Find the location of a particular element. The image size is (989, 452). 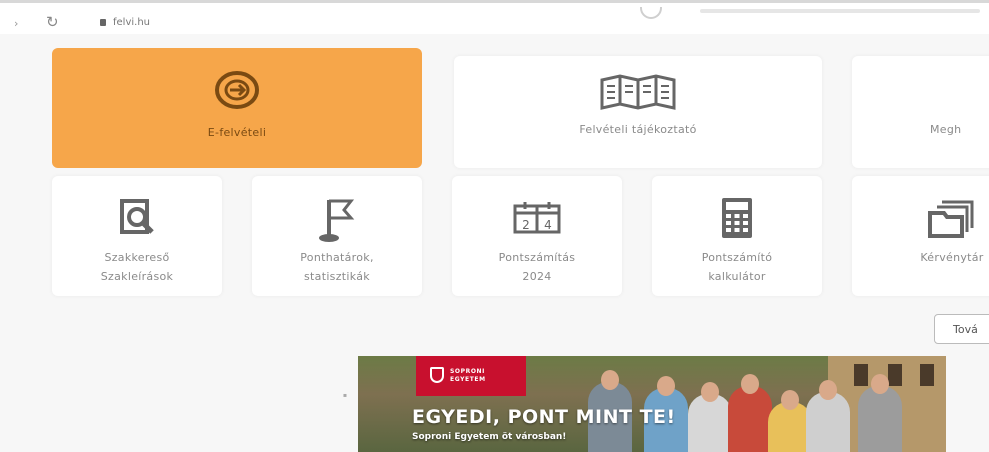

open-book-icon is located at coordinates (638, 92).